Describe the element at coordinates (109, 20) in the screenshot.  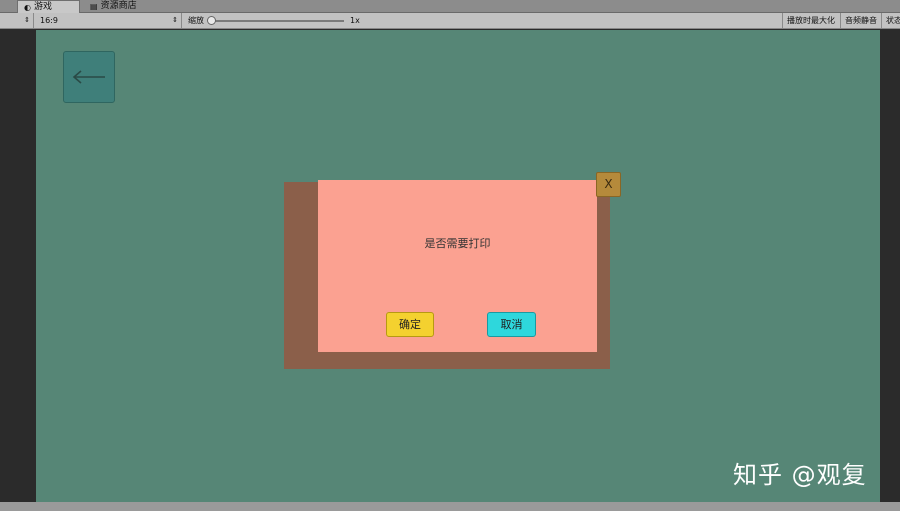
I see `aspect-ratio-dropdown: 16:9 ⇕` at that location.